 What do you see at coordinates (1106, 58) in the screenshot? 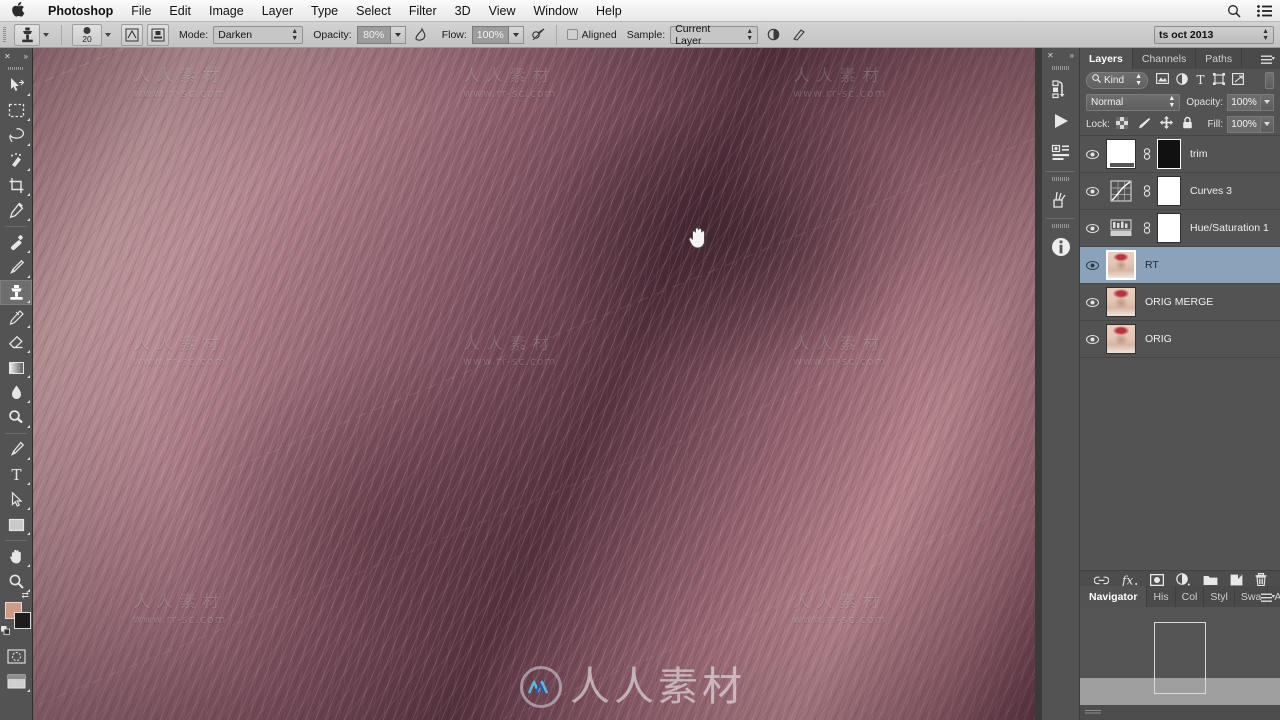
I see `tab-layers: Layers` at bounding box center [1106, 58].